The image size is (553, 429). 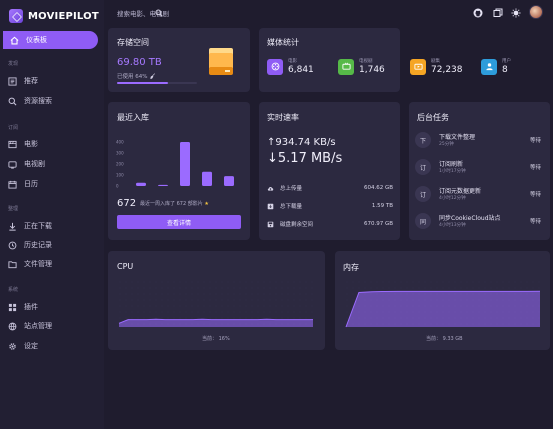 I want to click on sidebar-item-label: 电视剧, so click(x=34, y=164).